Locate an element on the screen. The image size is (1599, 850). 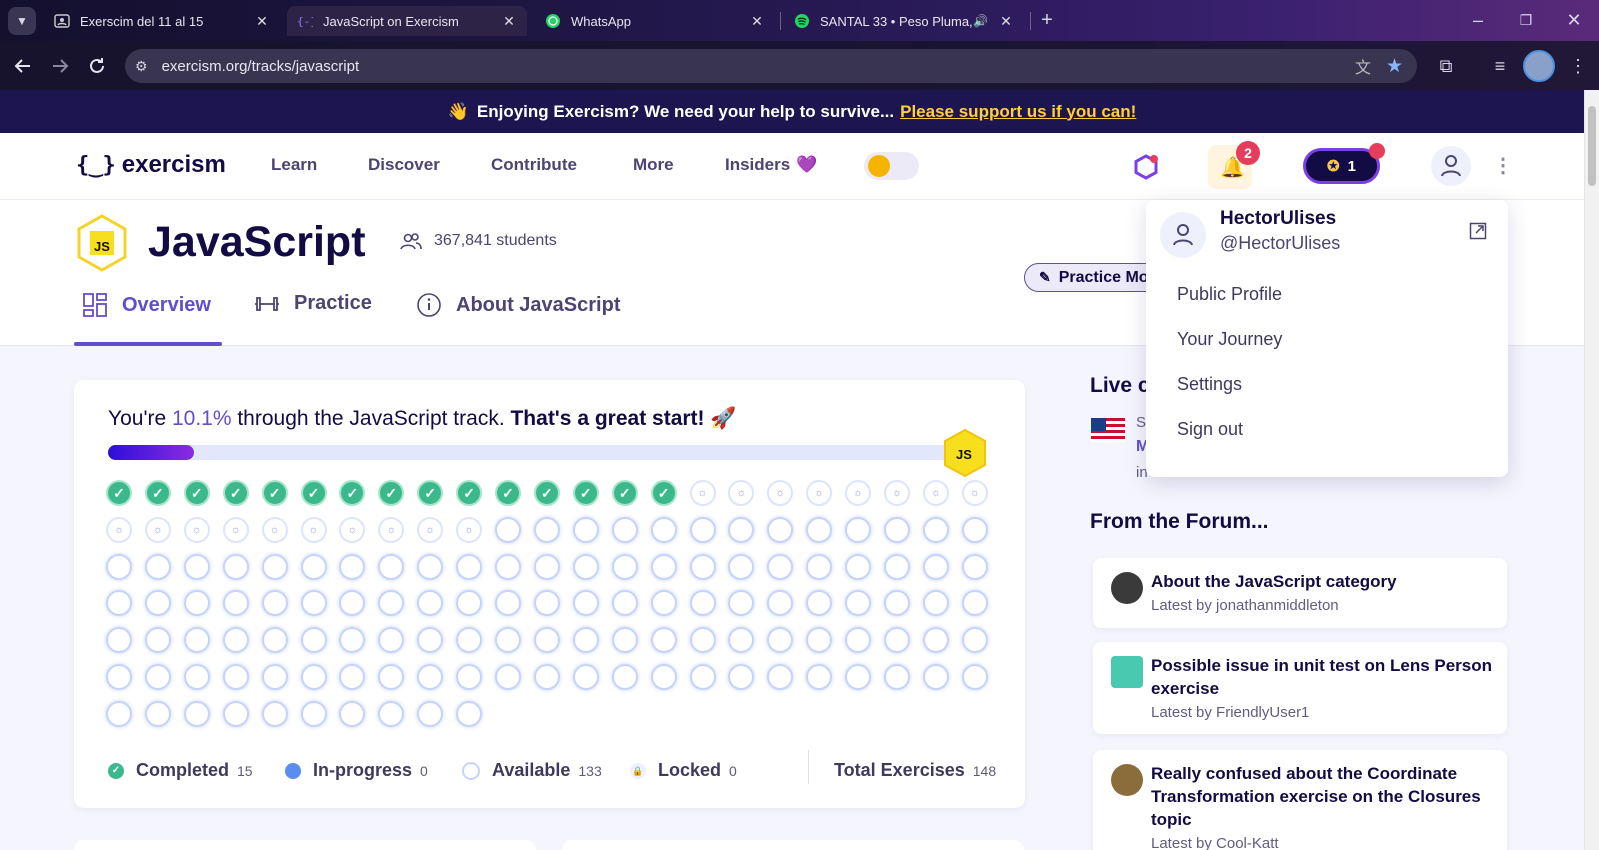
page-scrollbar is located at coordinates (1591, 470).